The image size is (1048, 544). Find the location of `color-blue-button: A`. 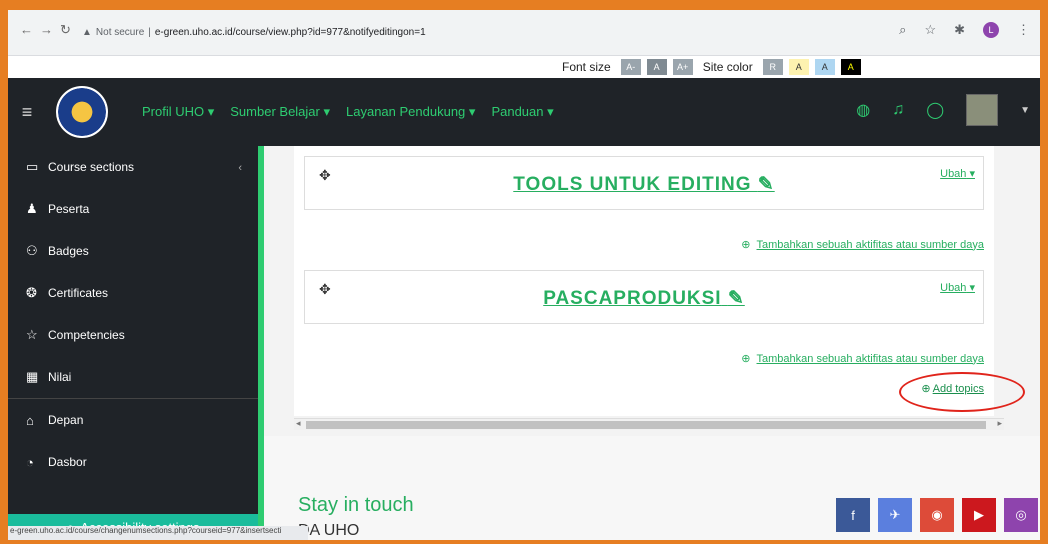

color-blue-button: A is located at coordinates (824, 67).